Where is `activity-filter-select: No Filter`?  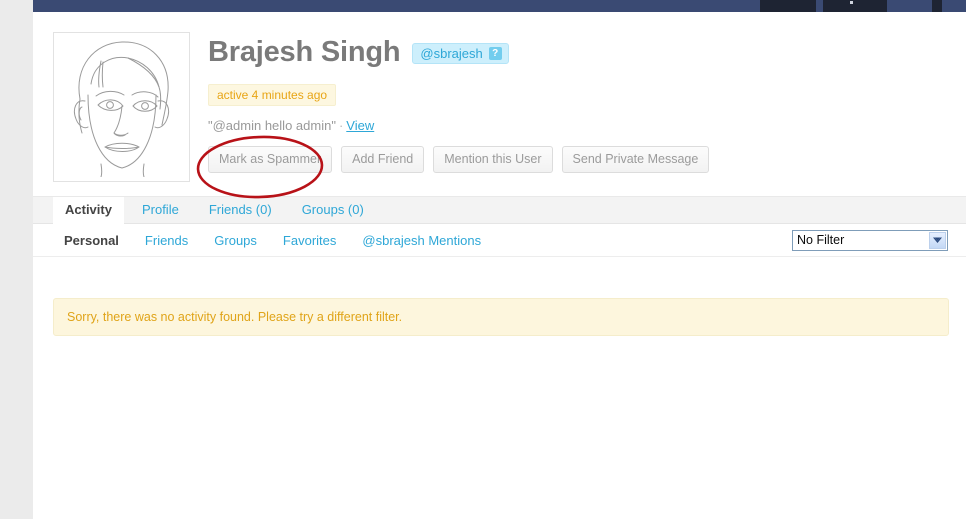 activity-filter-select: No Filter is located at coordinates (870, 240).